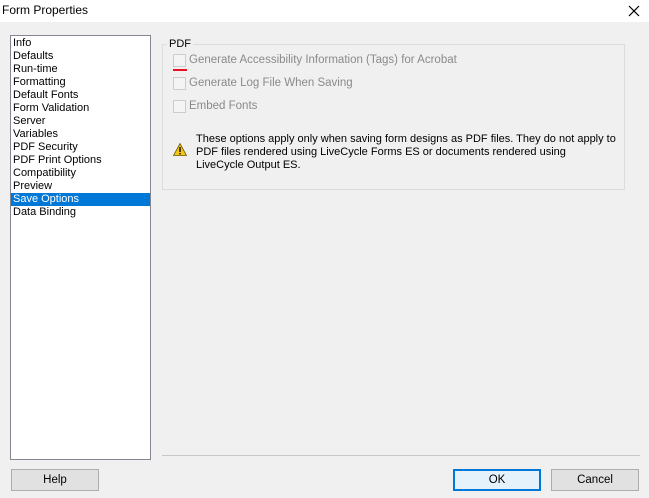 This screenshot has width=649, height=498. I want to click on category-form-validation: Form Validation, so click(80, 108).